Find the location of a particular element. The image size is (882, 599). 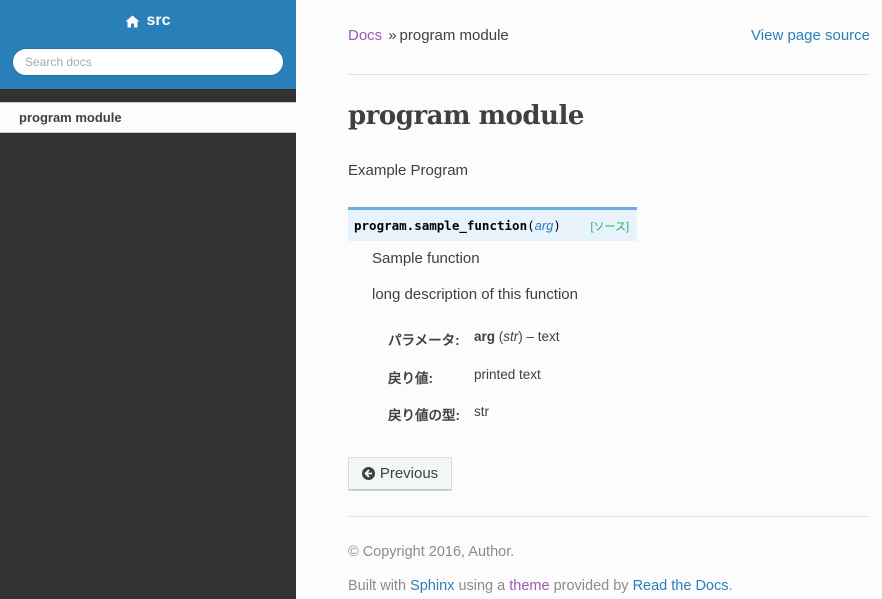

built-prefix: Built with is located at coordinates (377, 586).